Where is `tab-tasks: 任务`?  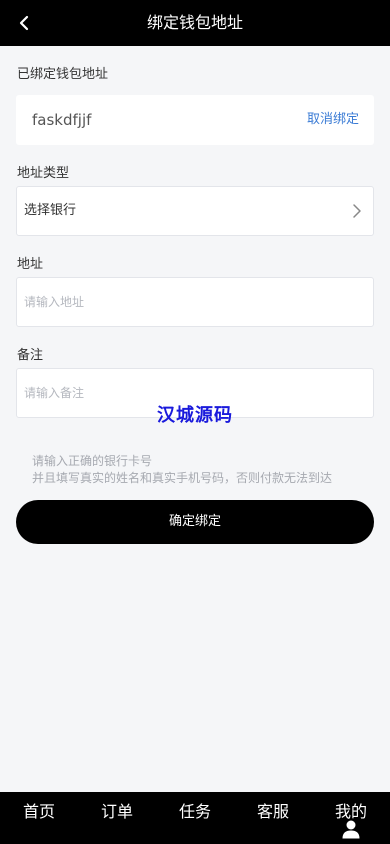 tab-tasks: 任务 is located at coordinates (195, 818).